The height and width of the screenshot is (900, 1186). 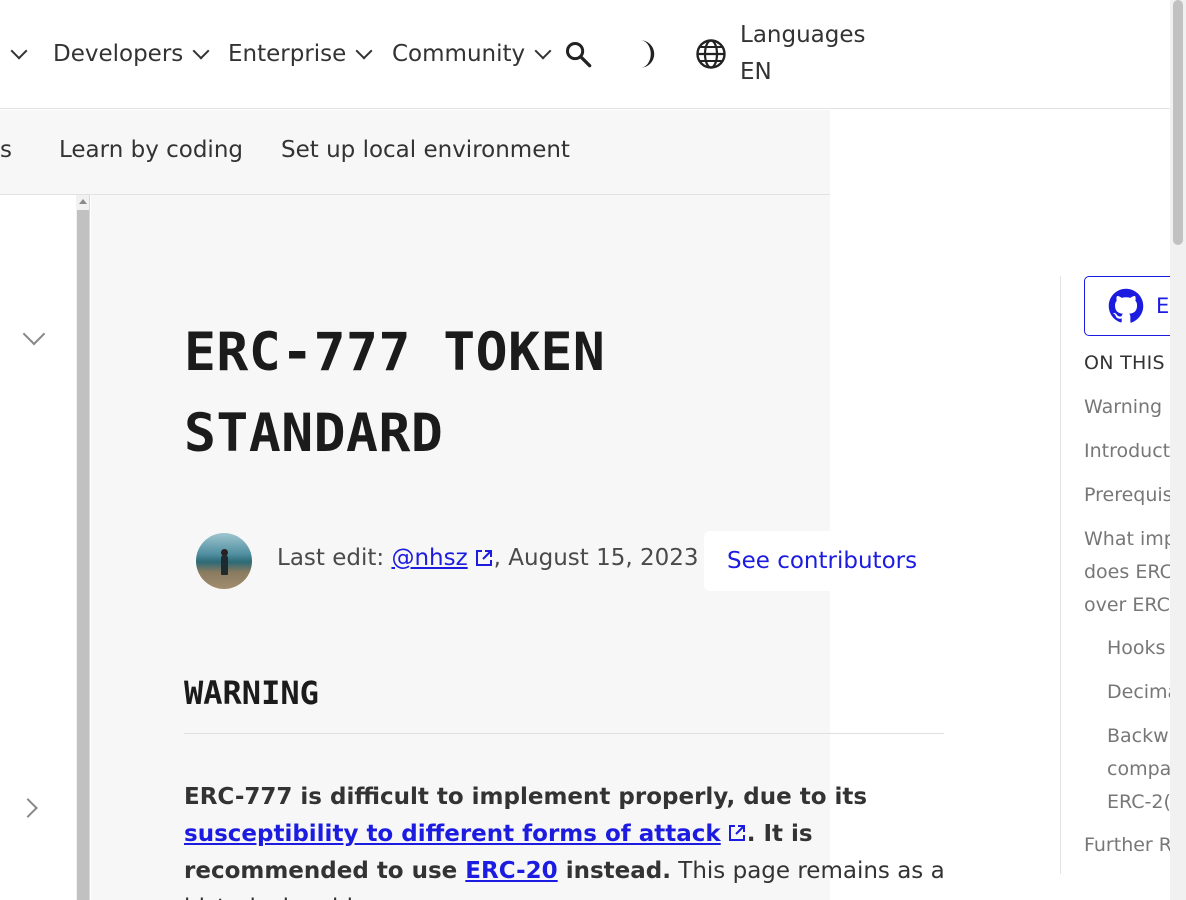 What do you see at coordinates (803, 54) in the screenshot?
I see `language-selector: Languages EN` at bounding box center [803, 54].